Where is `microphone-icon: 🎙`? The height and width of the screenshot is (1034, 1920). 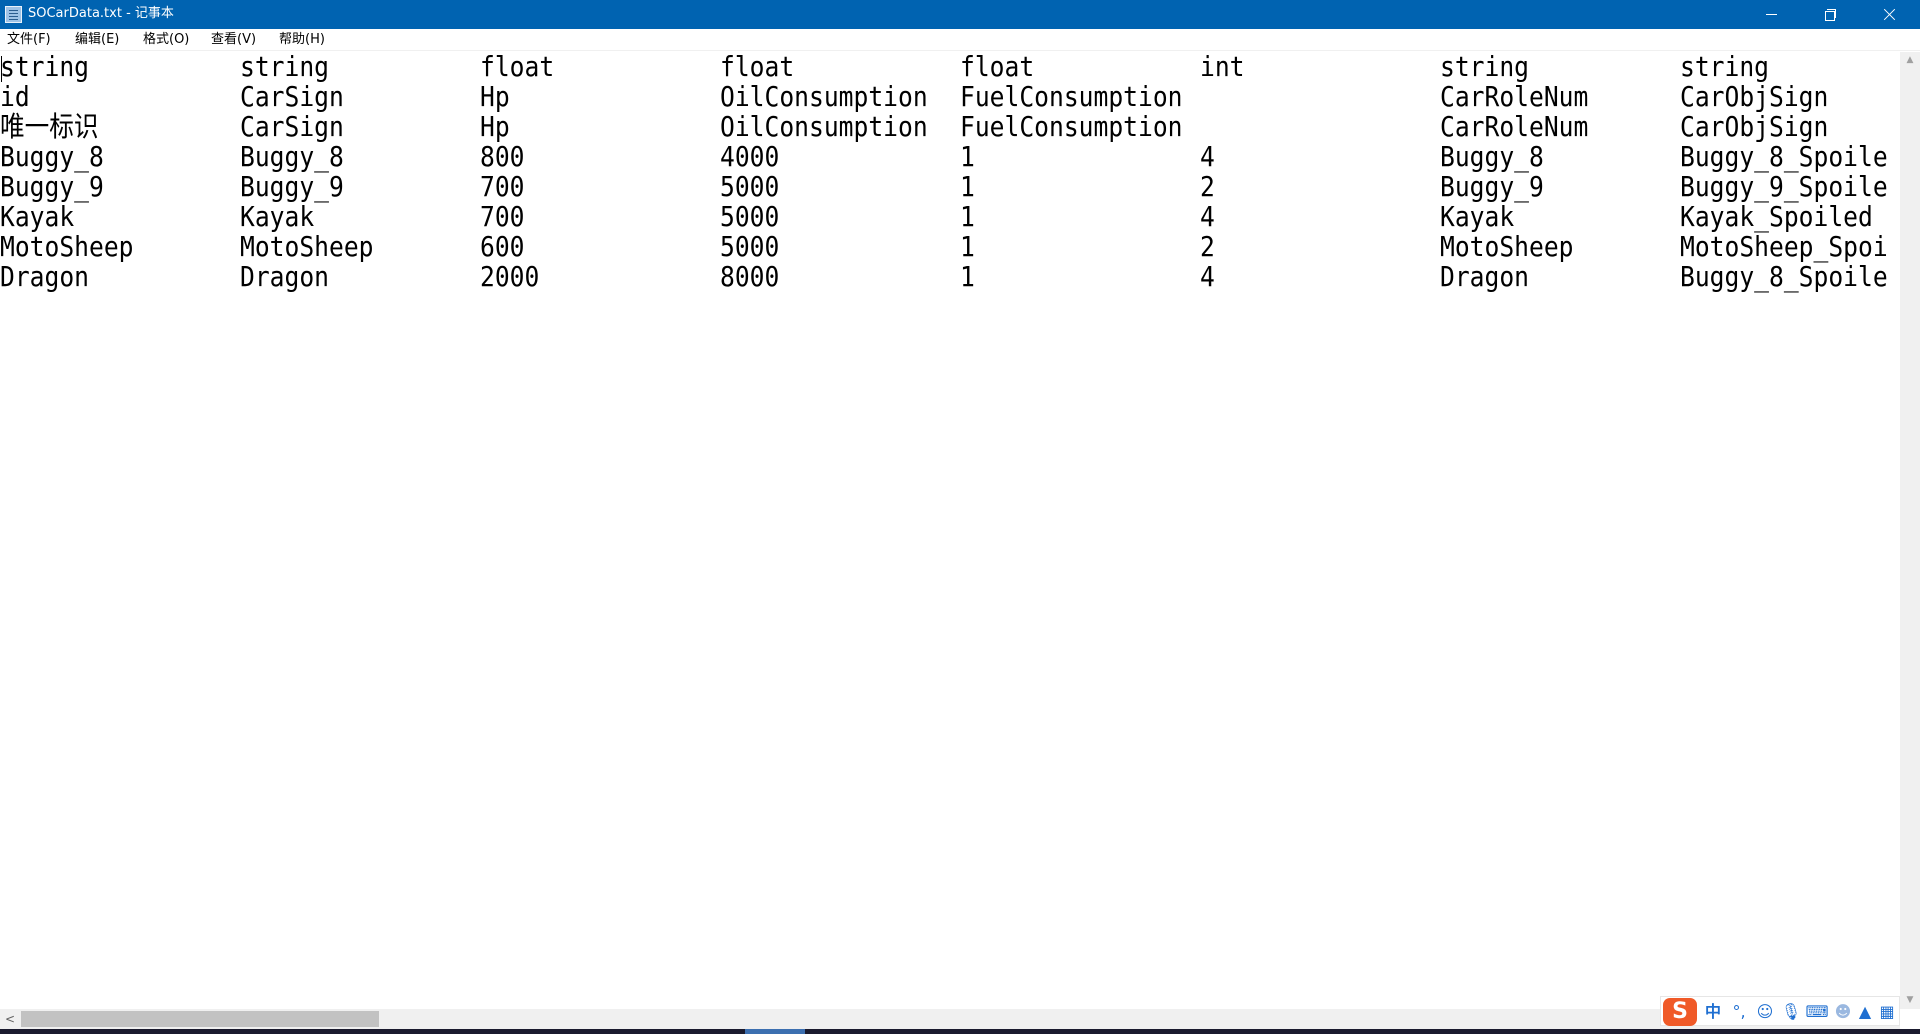
microphone-icon: 🎙 is located at coordinates (1791, 1012).